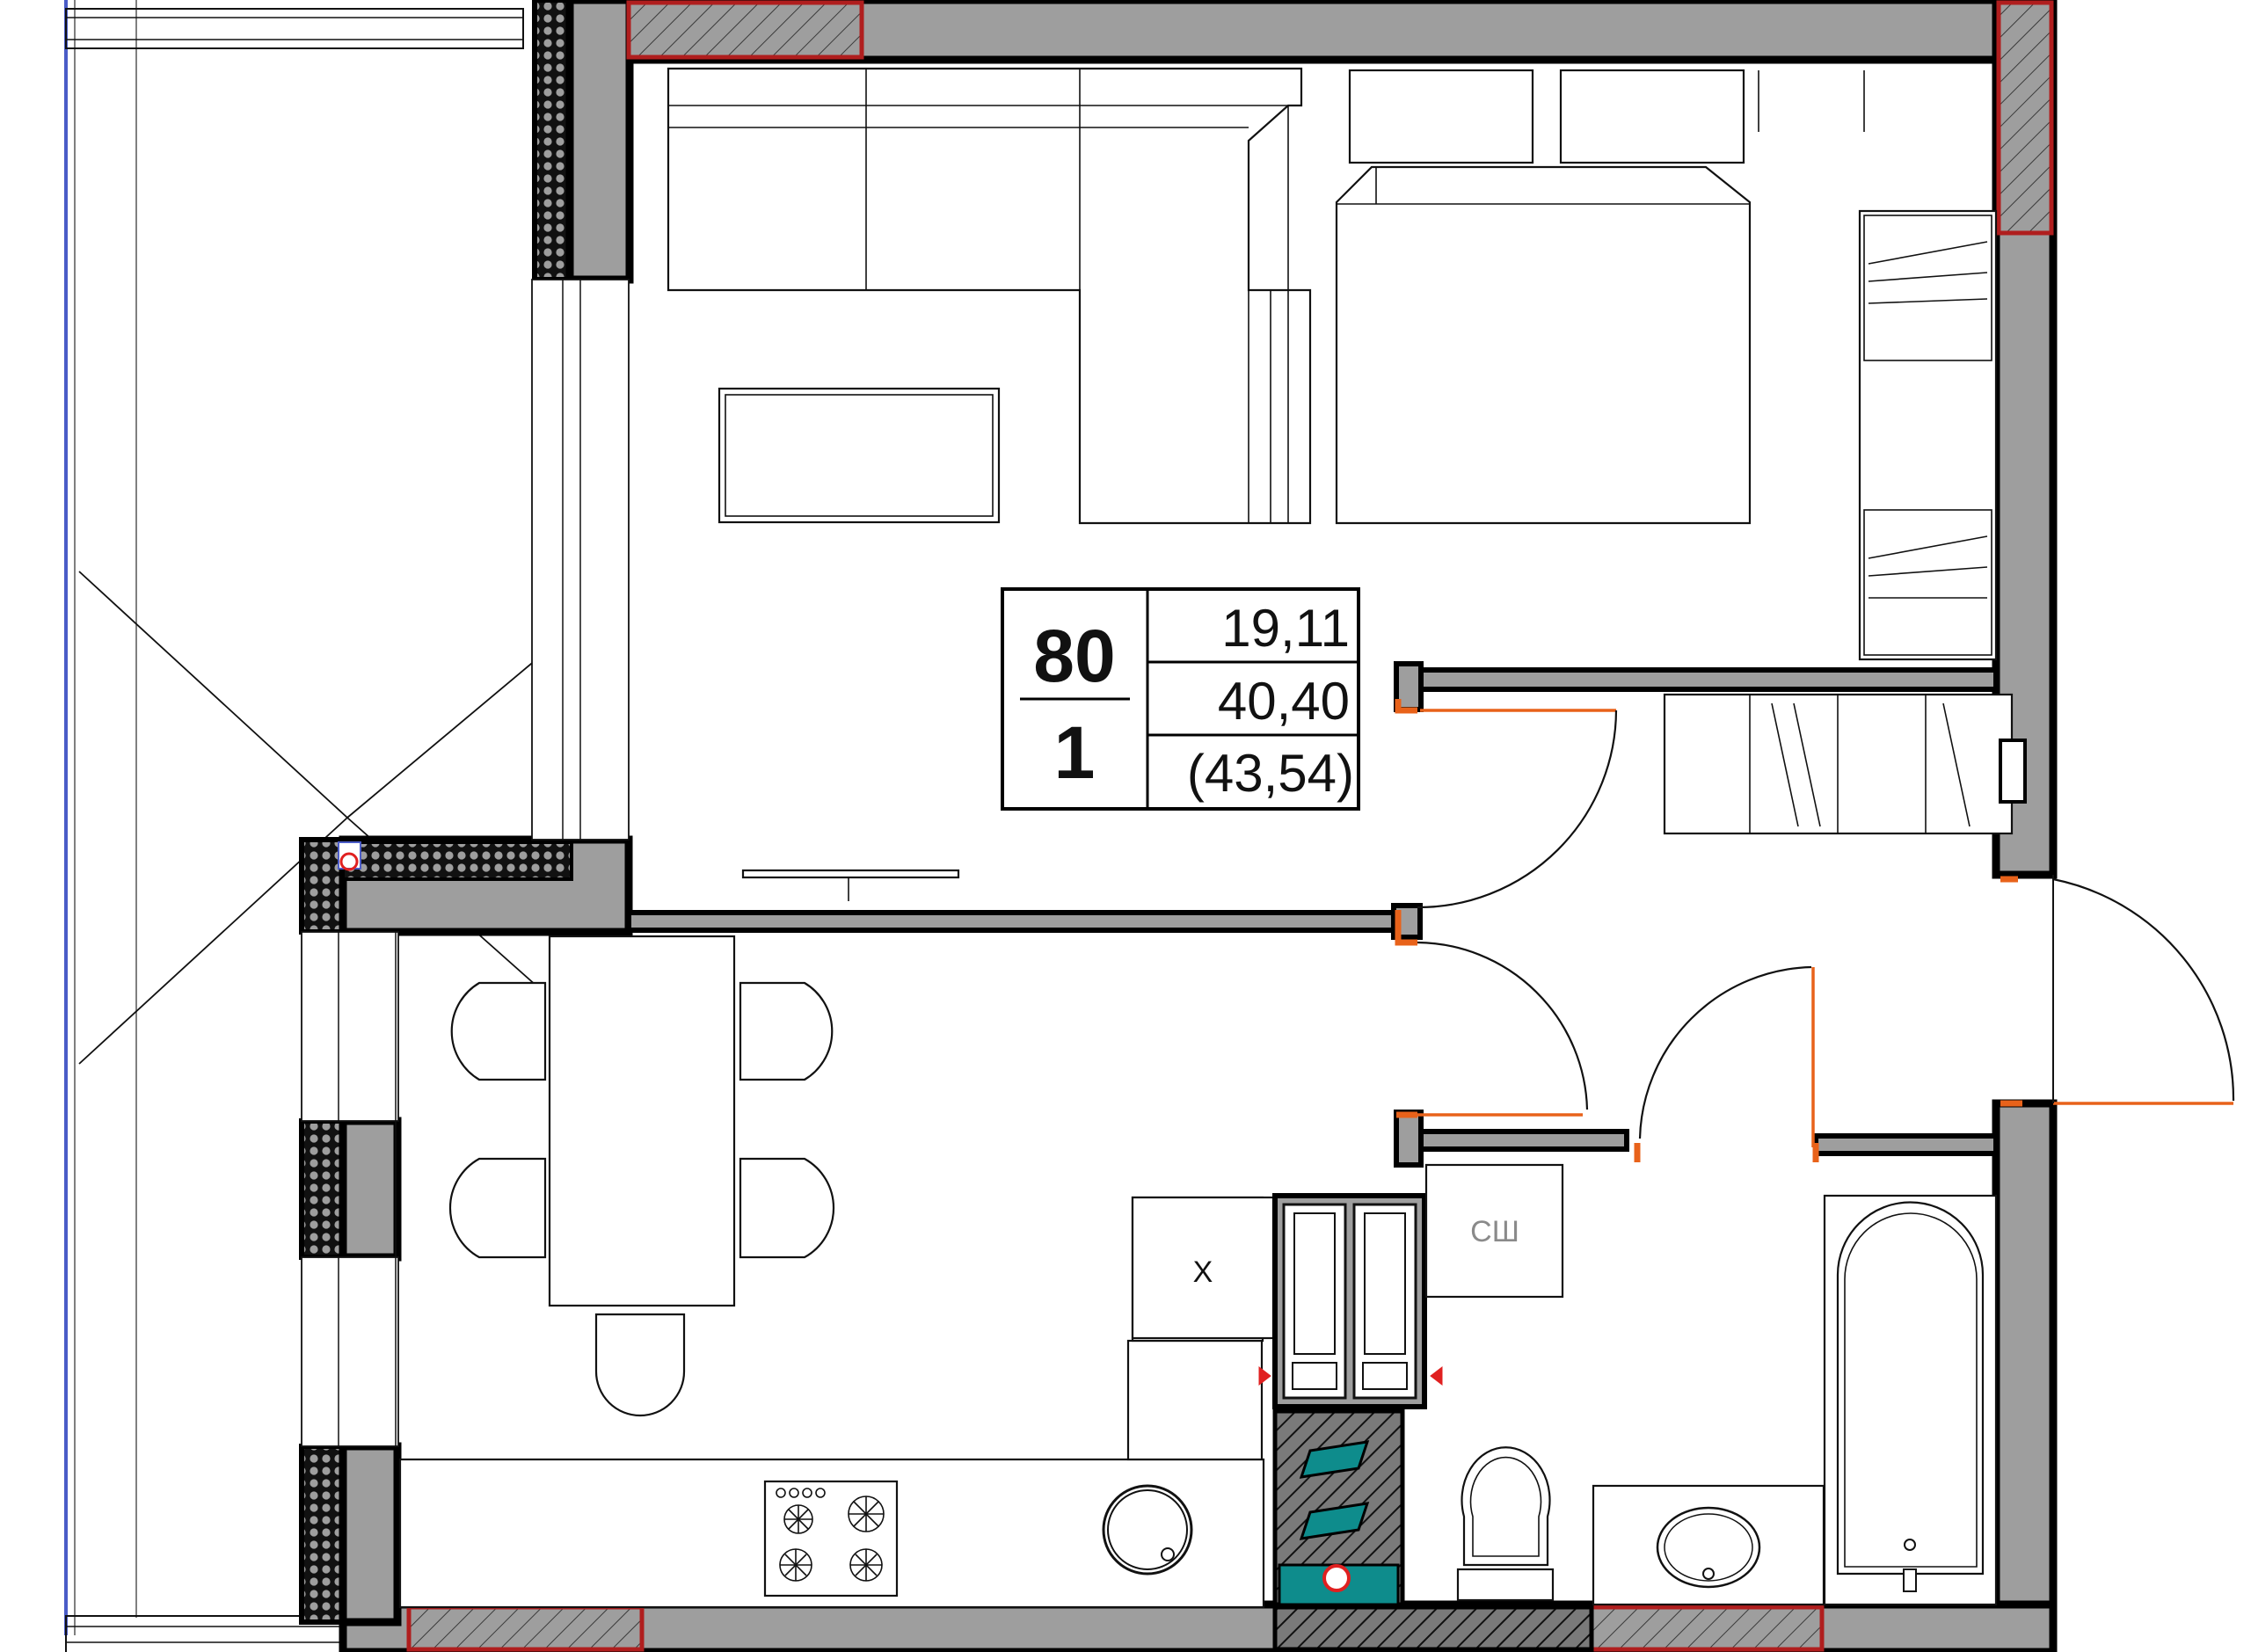  I want to click on total-area: 40,40, so click(1284, 701).